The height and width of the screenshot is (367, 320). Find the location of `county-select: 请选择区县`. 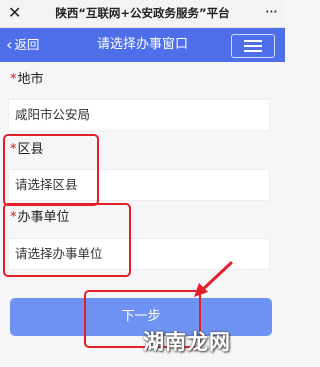

county-select: 请选择区县 is located at coordinates (139, 185).